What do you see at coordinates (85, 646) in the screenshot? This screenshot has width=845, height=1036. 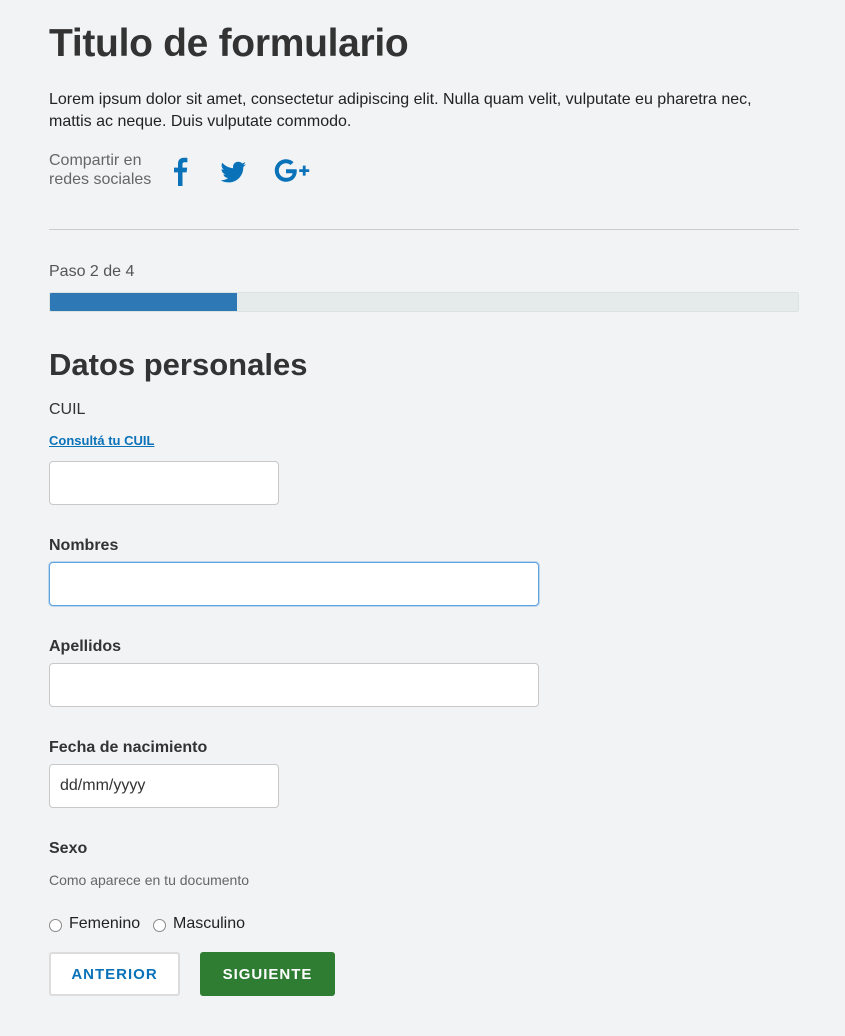 I see `apellidos-label: Apellidos` at bounding box center [85, 646].